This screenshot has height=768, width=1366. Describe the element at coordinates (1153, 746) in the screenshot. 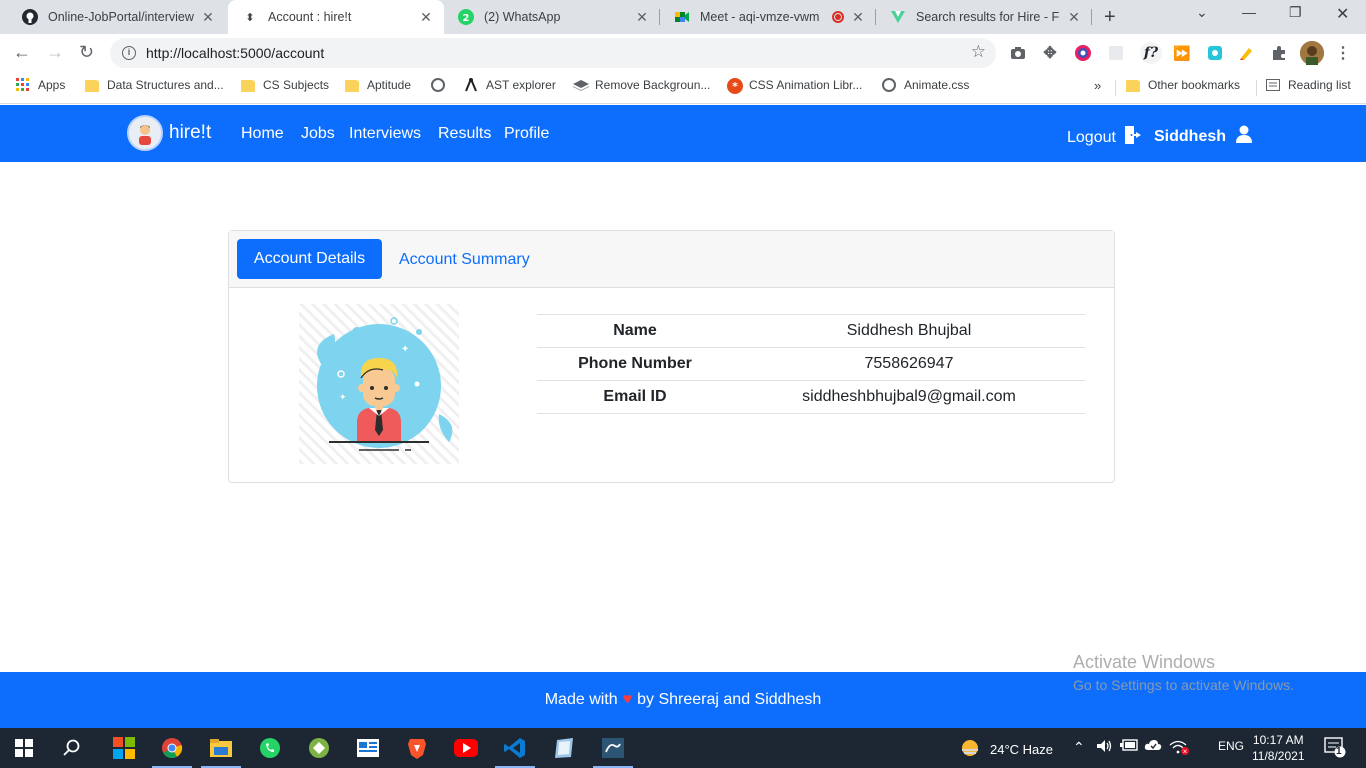

I see `onedrive-icon` at that location.